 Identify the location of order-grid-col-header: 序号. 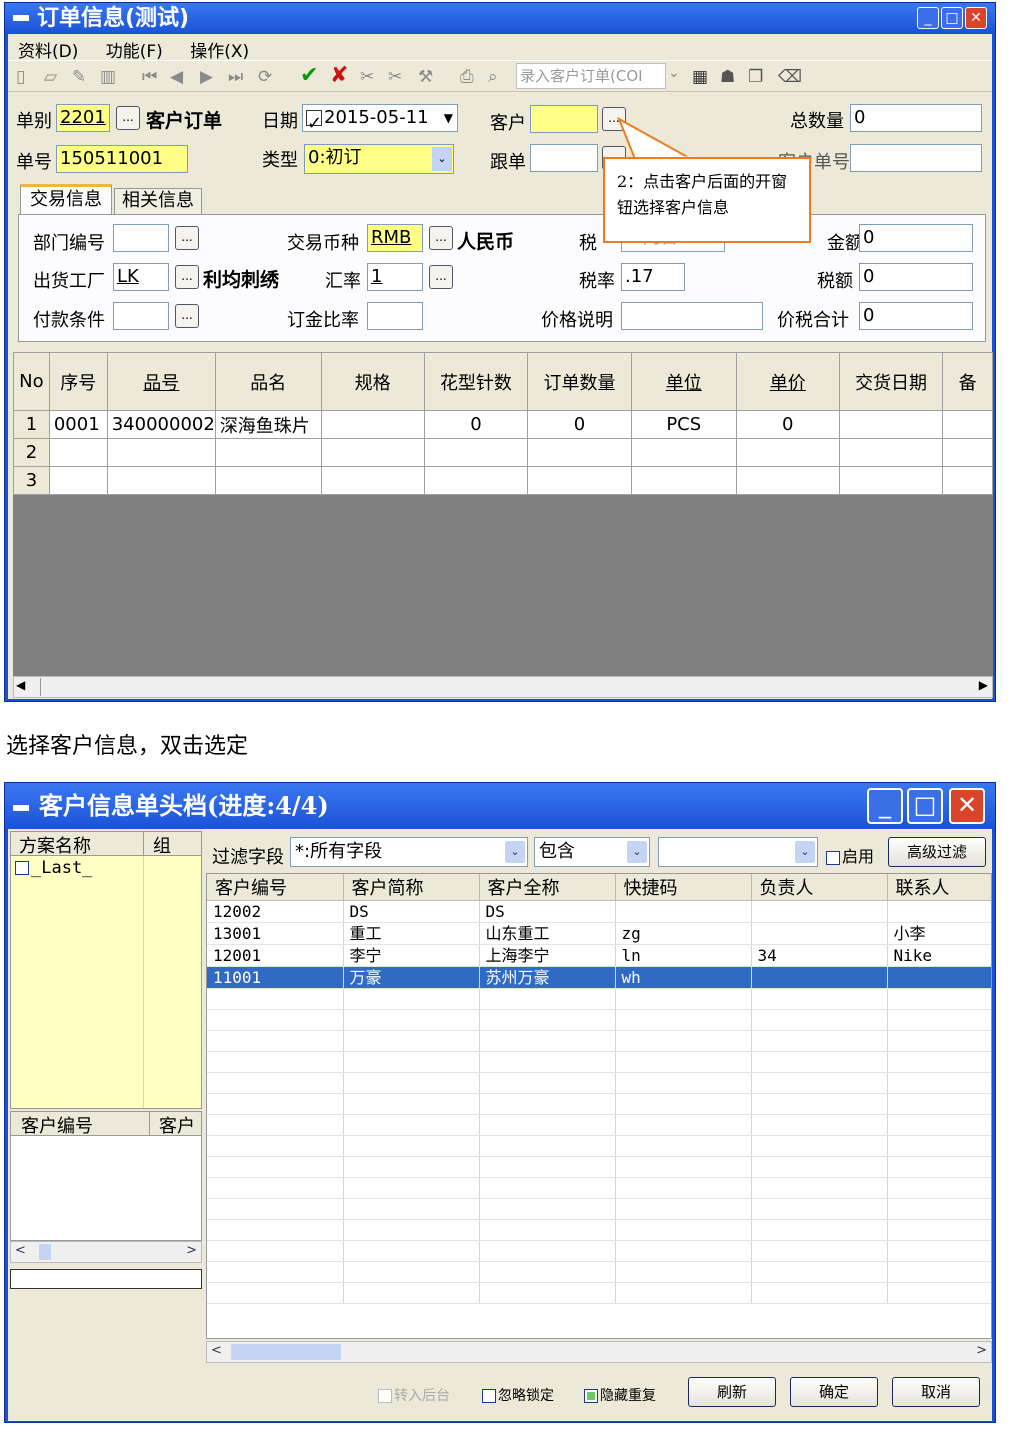
(78, 381).